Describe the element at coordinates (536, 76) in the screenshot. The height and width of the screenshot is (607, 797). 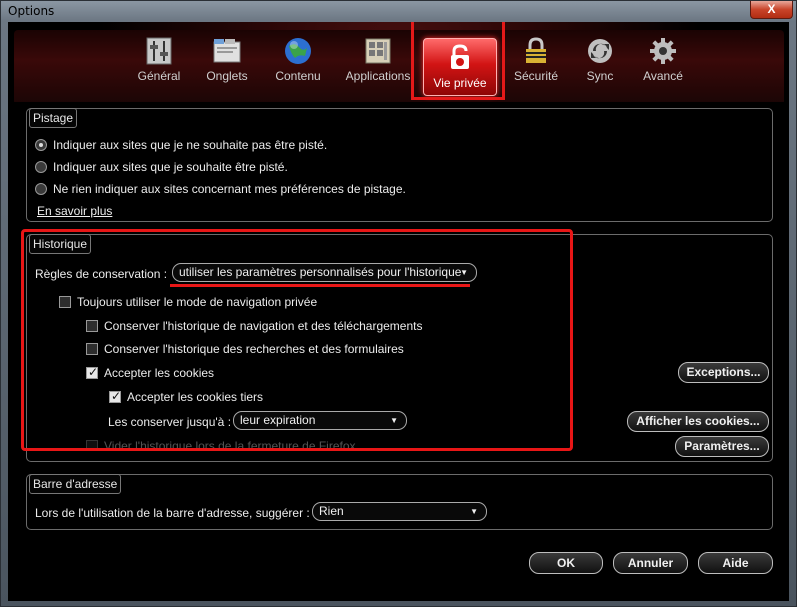
I see `tab-label: Sécurité` at that location.